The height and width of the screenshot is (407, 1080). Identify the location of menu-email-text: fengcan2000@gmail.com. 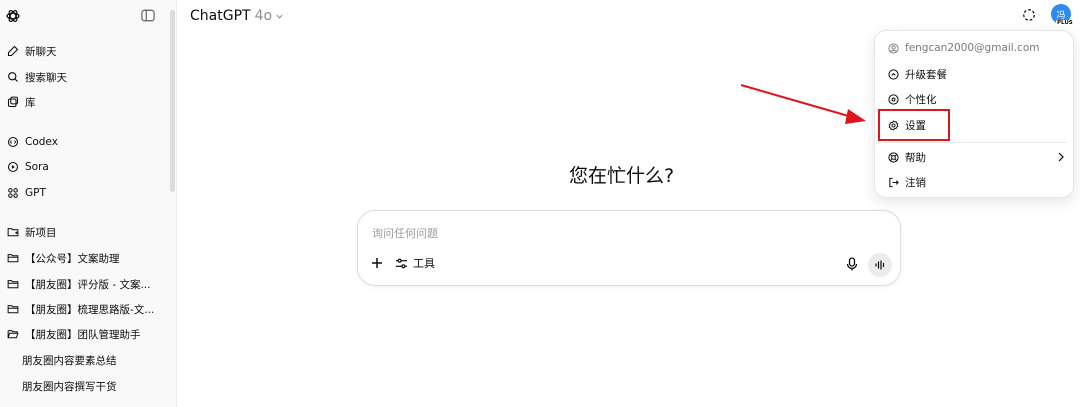
(972, 48).